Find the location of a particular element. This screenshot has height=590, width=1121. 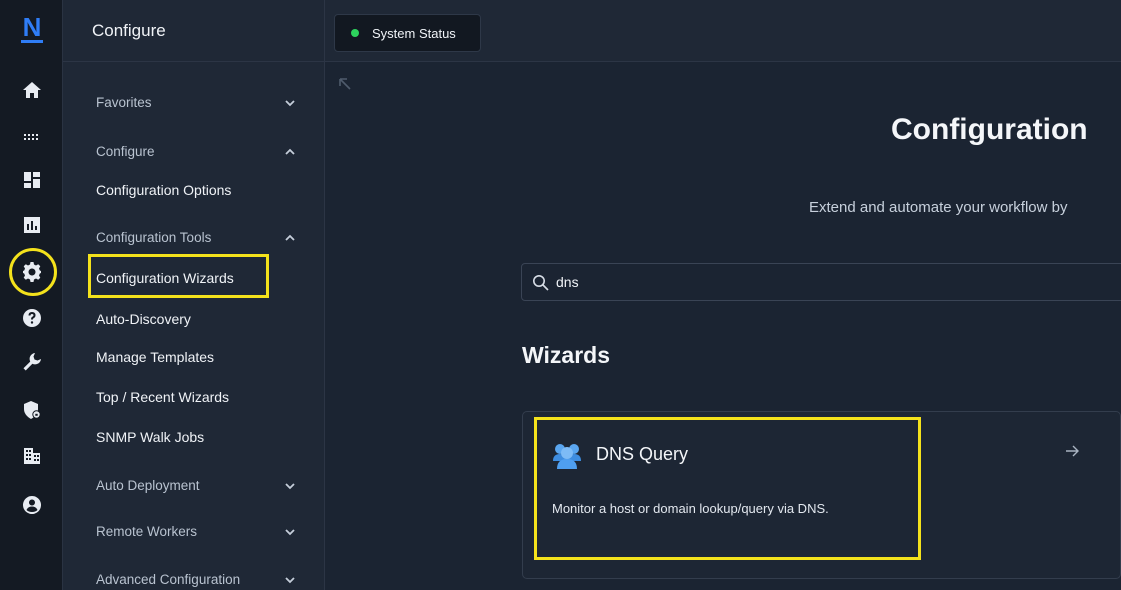

search-icon is located at coordinates (541, 282).